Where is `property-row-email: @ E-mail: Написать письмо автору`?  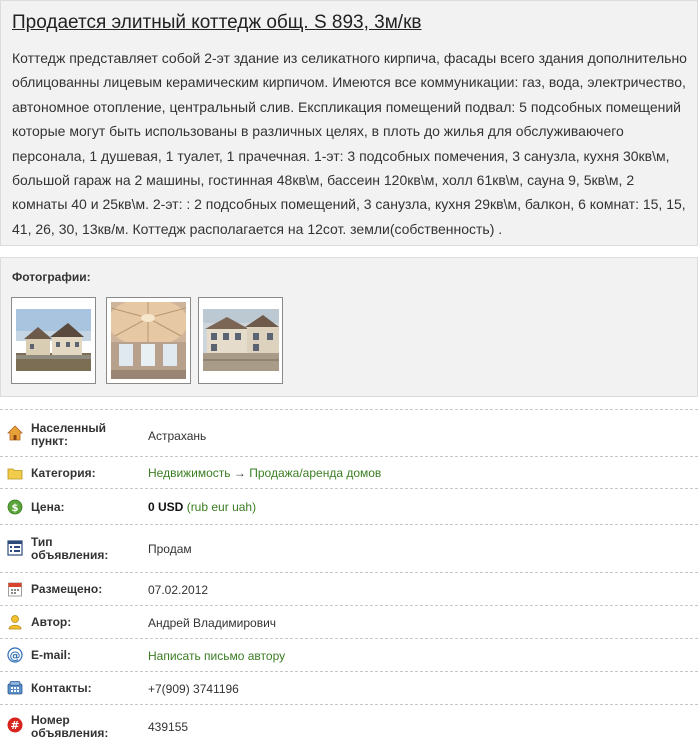 property-row-email: @ E-mail: Написать письмо автору is located at coordinates (349, 654).